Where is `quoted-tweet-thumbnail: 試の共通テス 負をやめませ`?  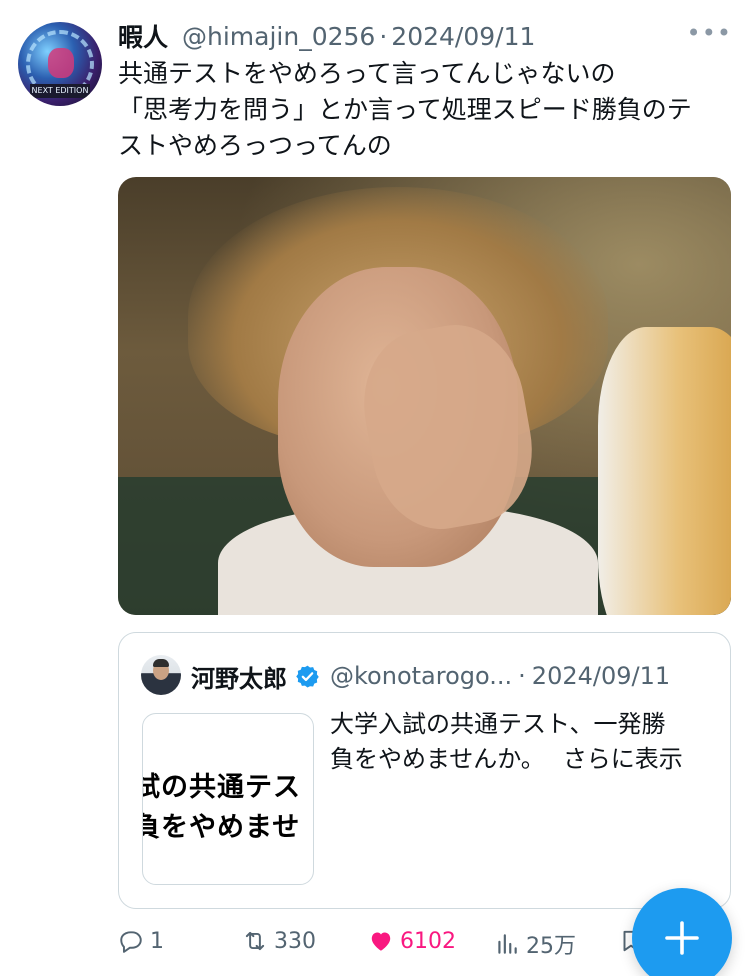 quoted-tweet-thumbnail: 試の共通テス 負をやめませ is located at coordinates (228, 799).